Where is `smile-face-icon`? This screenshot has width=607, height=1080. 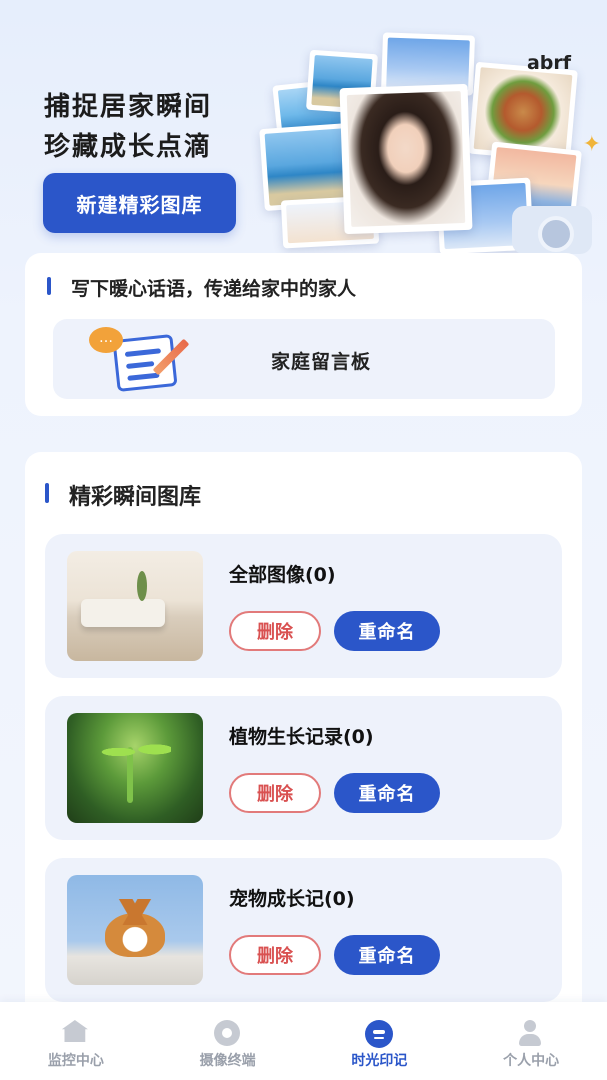
smile-face-icon is located at coordinates (379, 1034).